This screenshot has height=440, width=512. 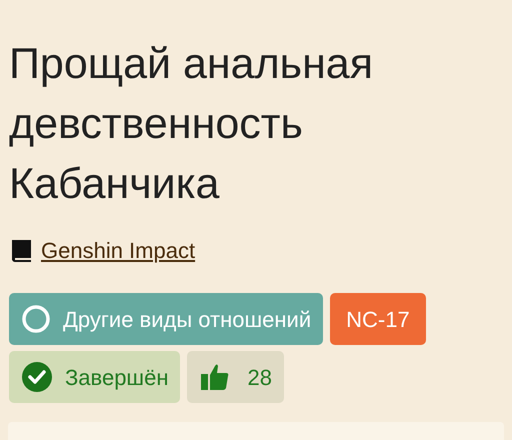 I want to click on fandom-link: Genshin Impact, so click(x=118, y=250).